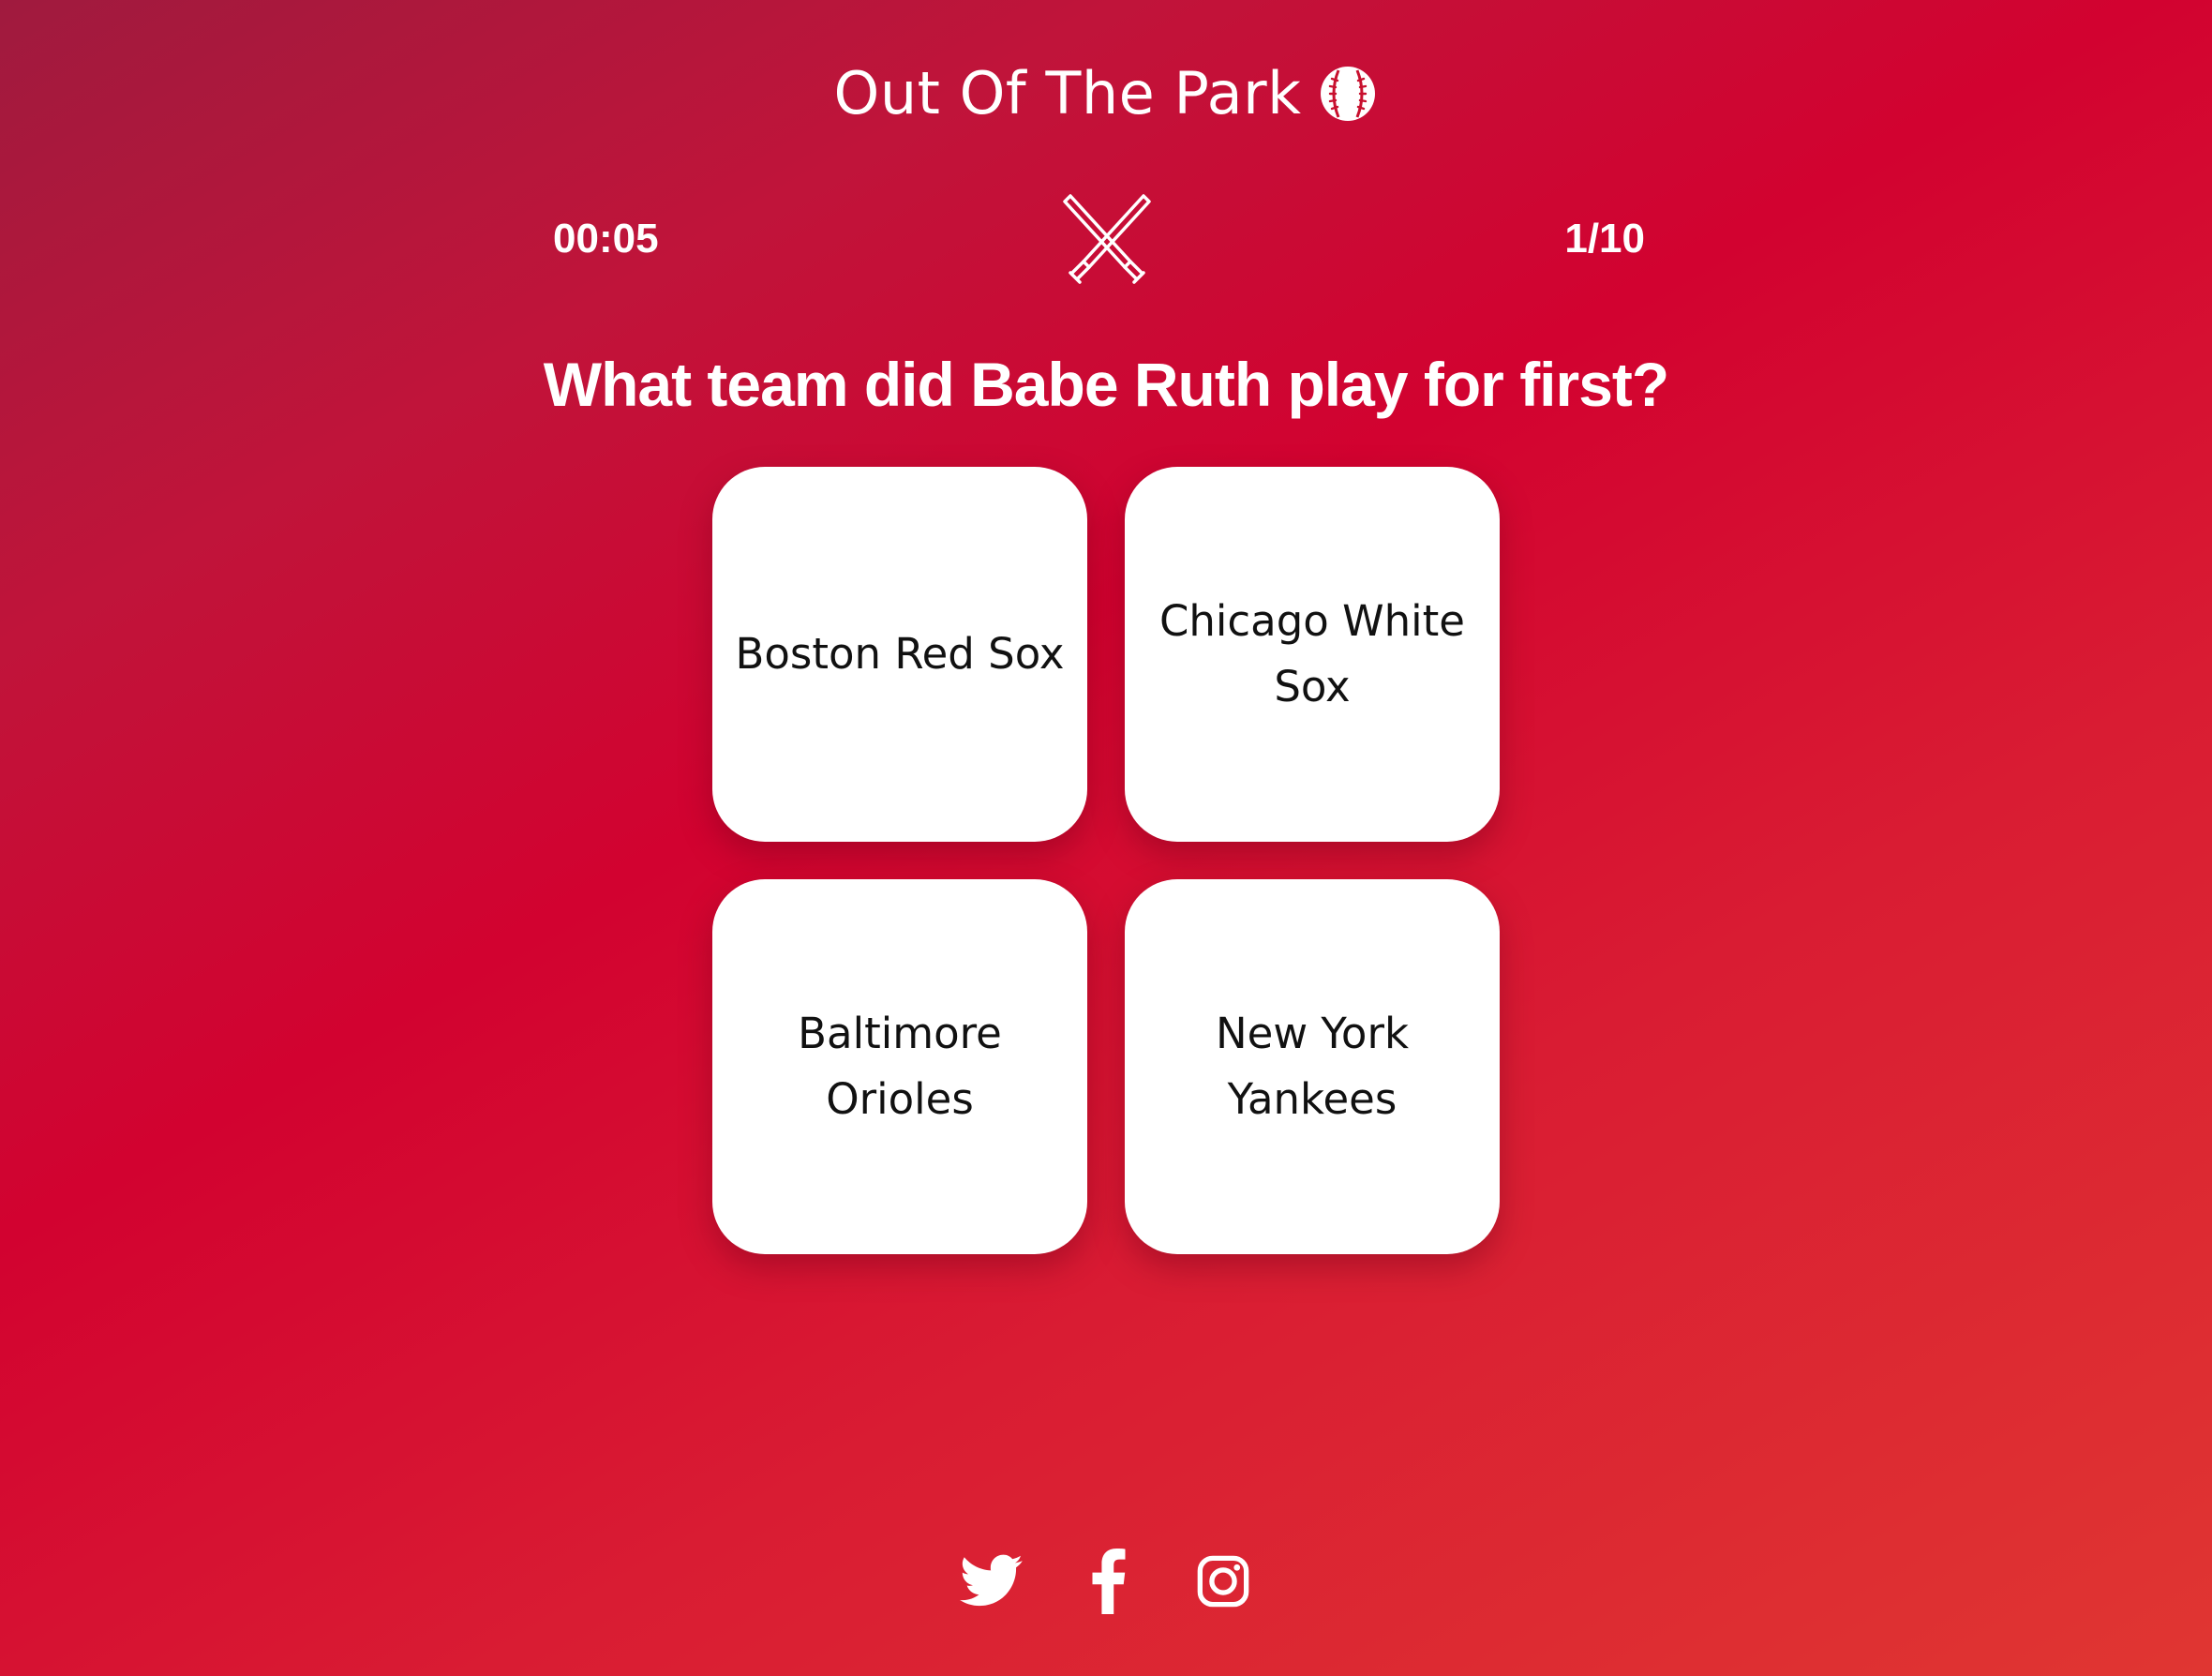  I want to click on baseball-icon, so click(1348, 94).